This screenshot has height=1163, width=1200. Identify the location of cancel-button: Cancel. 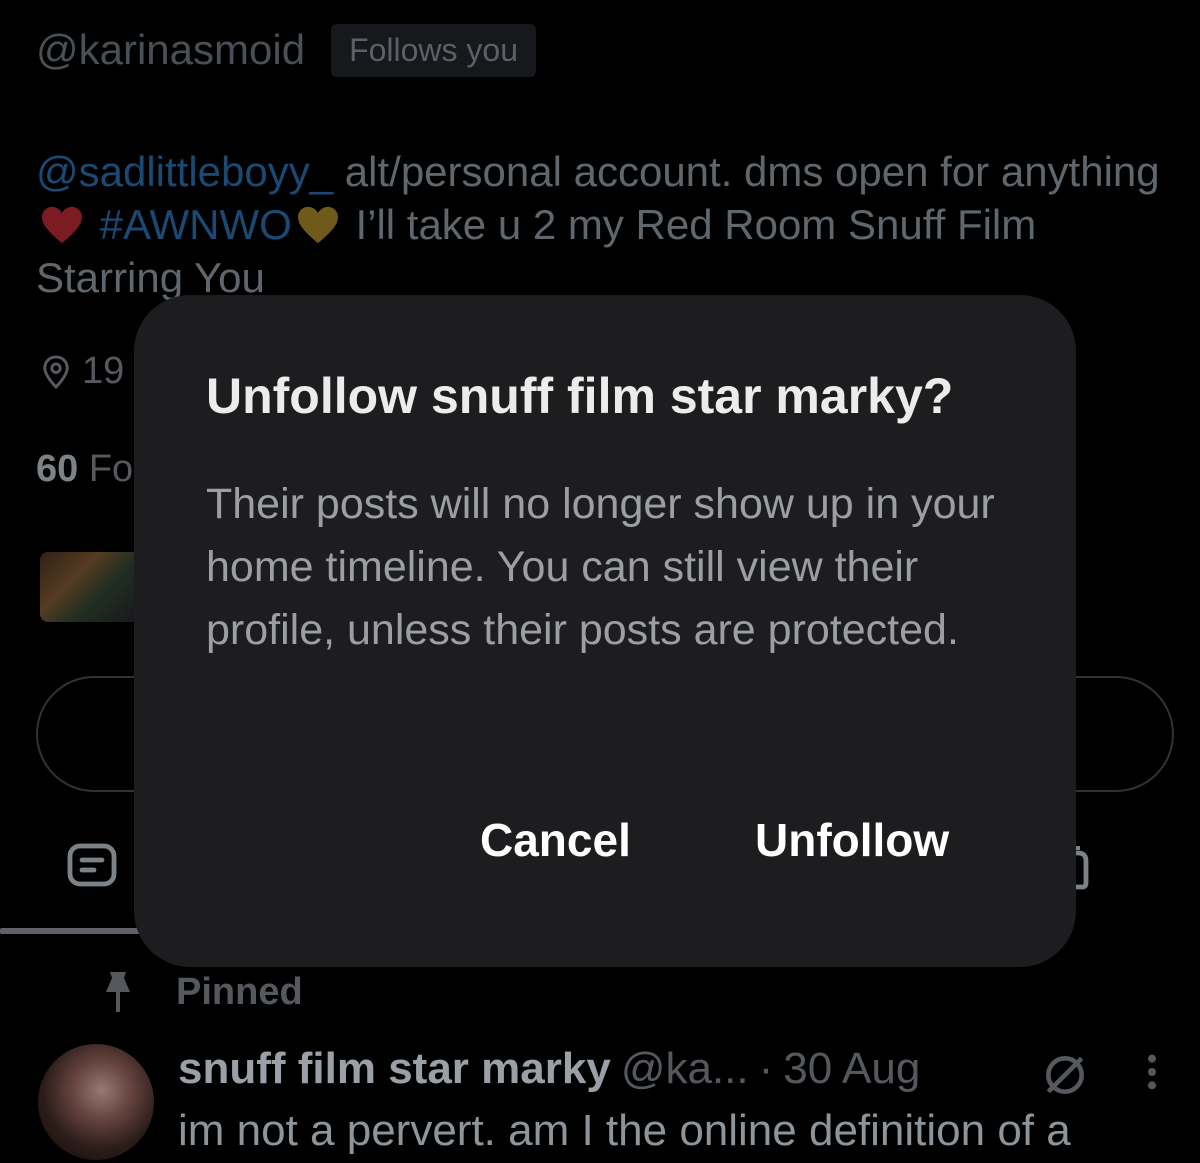
(555, 840).